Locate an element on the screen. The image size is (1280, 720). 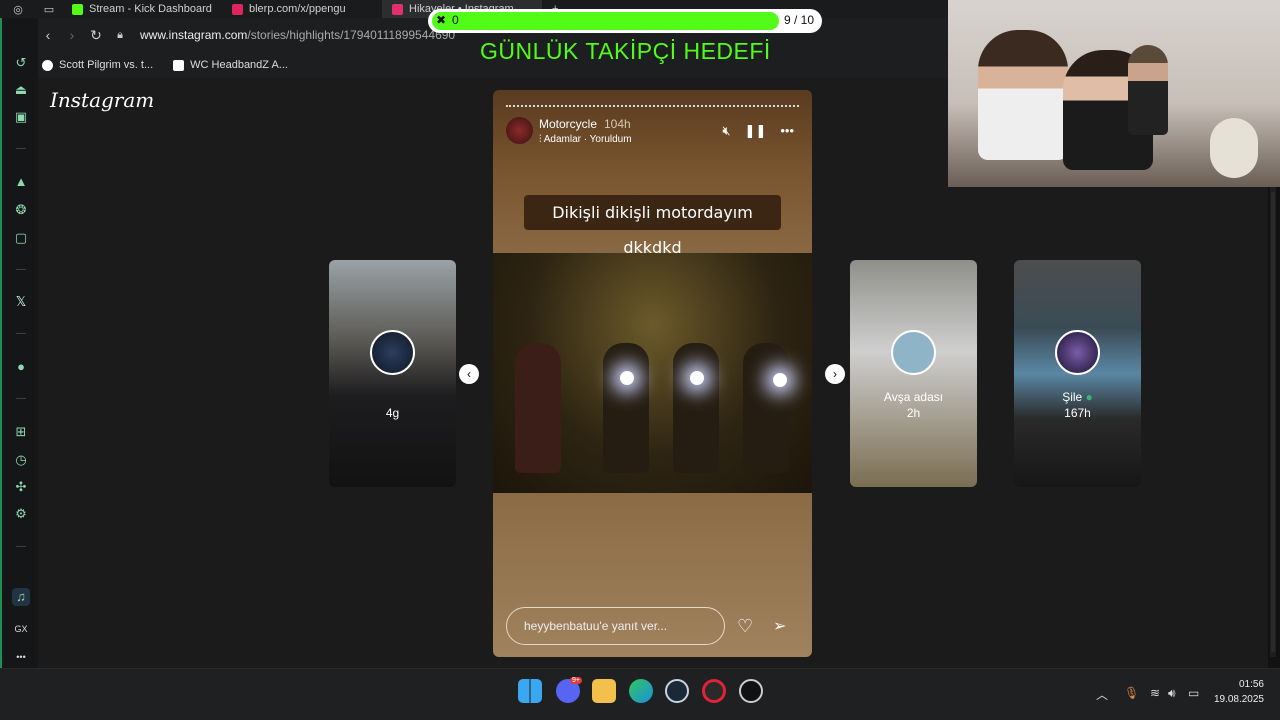
tab-blerp: blerp.com/x/ppengu is located at coordinates (302, 9).